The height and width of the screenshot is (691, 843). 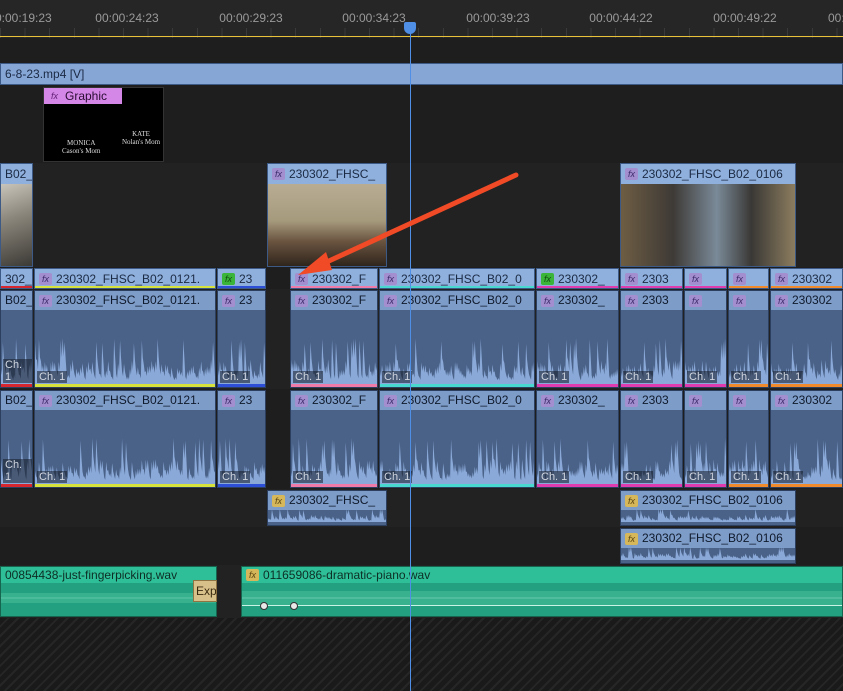 I want to click on clip-name: 230302_F, so click(x=339, y=400).